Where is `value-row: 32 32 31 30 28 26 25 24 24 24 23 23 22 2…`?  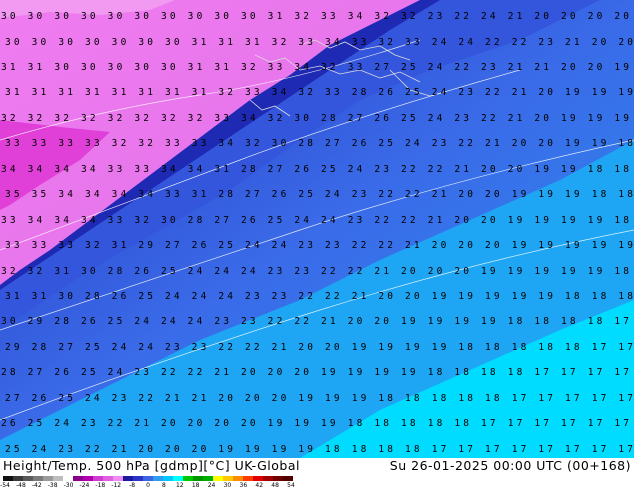 value-row: 32 32 31 30 28 26 25 24 24 24 23 23 22 2… is located at coordinates (315, 271).